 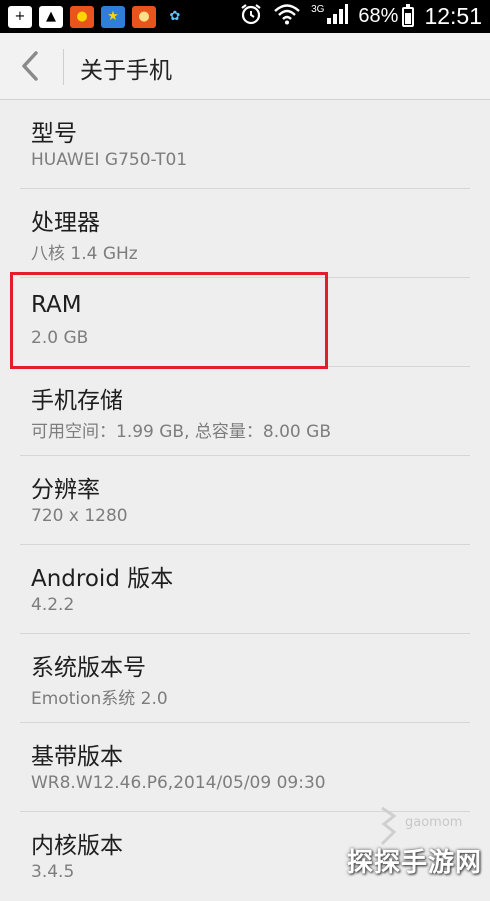 What do you see at coordinates (53, 605) in the screenshot?
I see `item-value: 4.2.2` at bounding box center [53, 605].